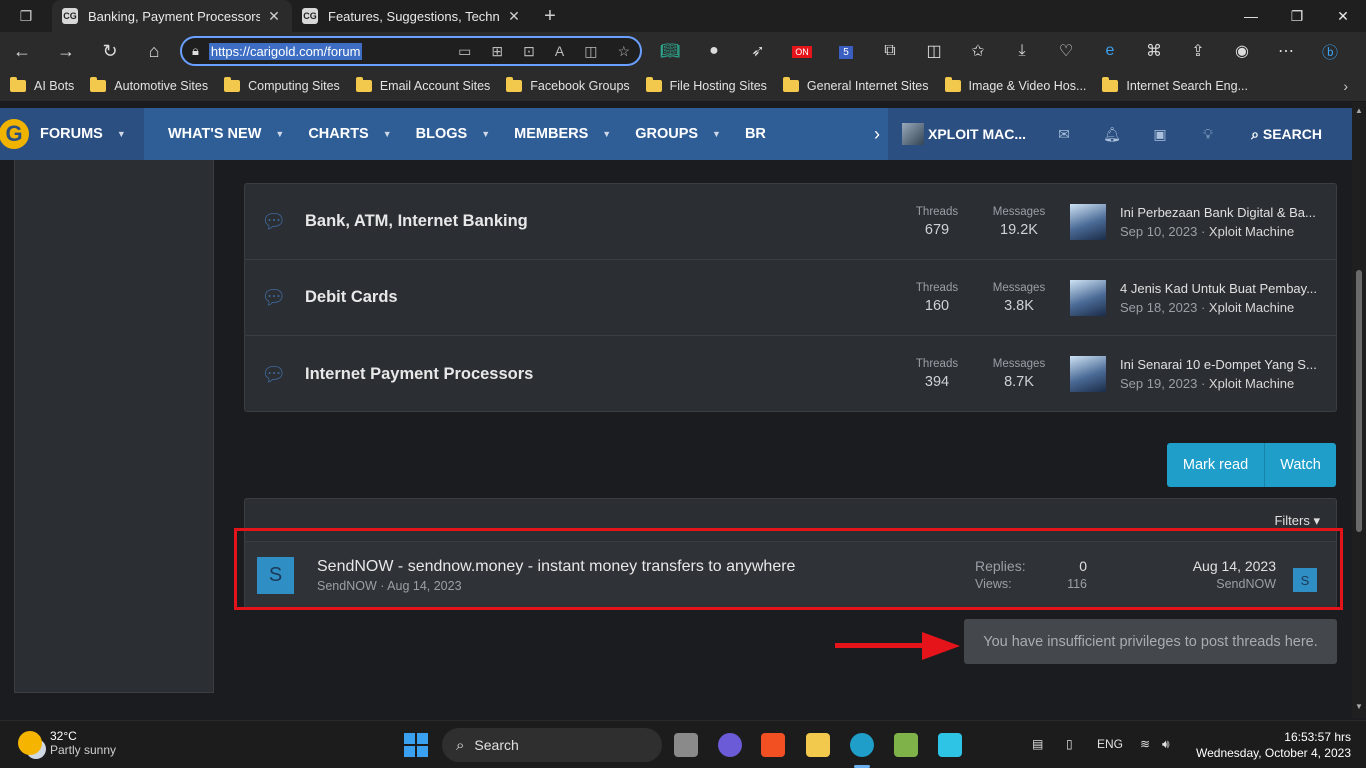 This screenshot has height=768, width=1366. Describe the element at coordinates (285, 51) in the screenshot. I see `url-text: https://carigold.com/forum` at that location.